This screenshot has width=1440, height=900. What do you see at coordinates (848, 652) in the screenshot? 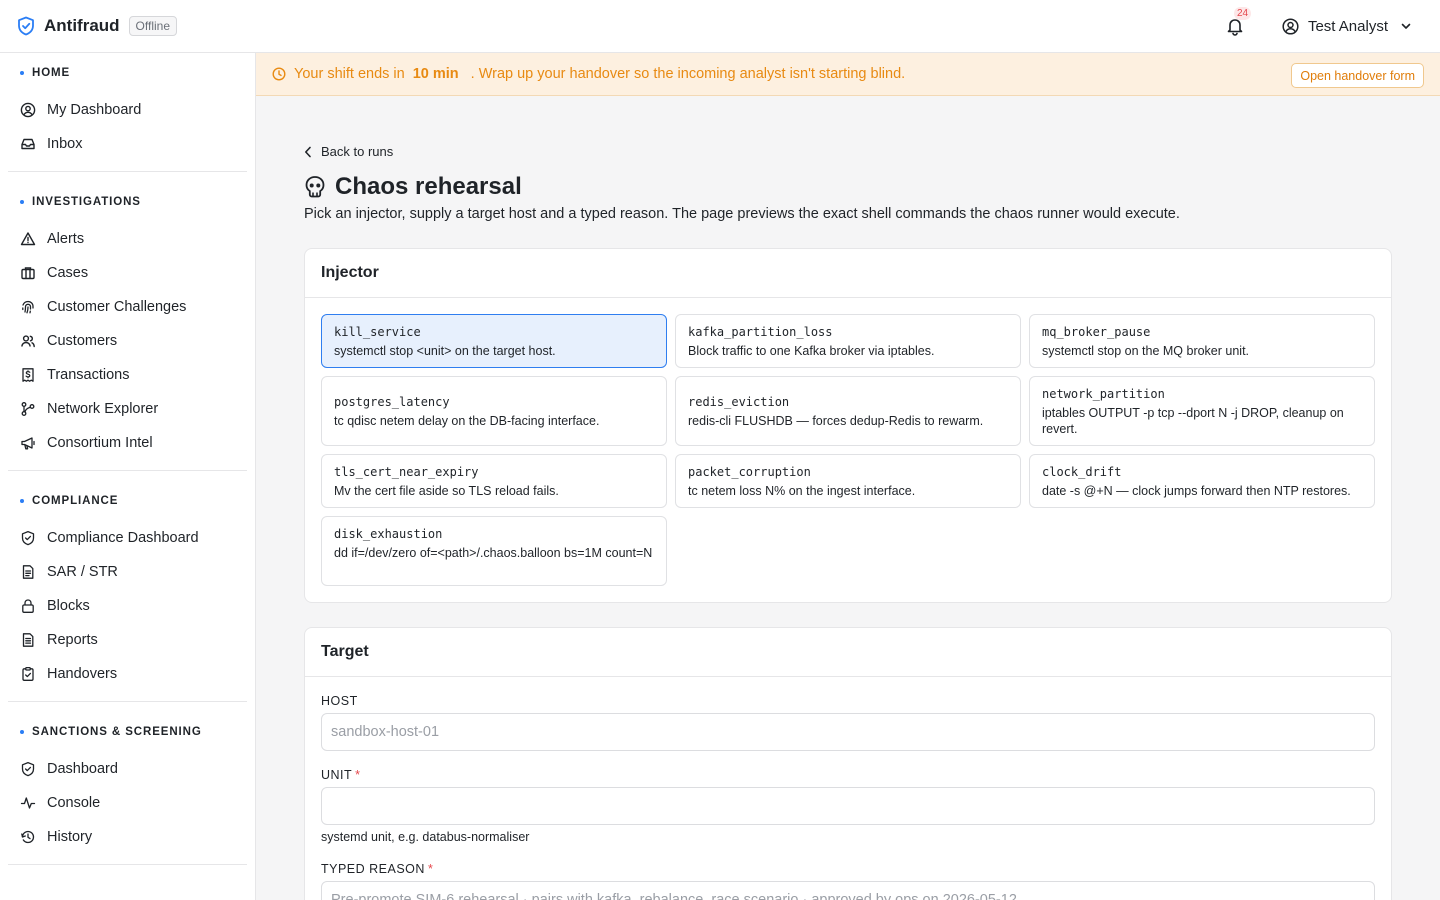
I see `target-card-title: Target` at bounding box center [848, 652].